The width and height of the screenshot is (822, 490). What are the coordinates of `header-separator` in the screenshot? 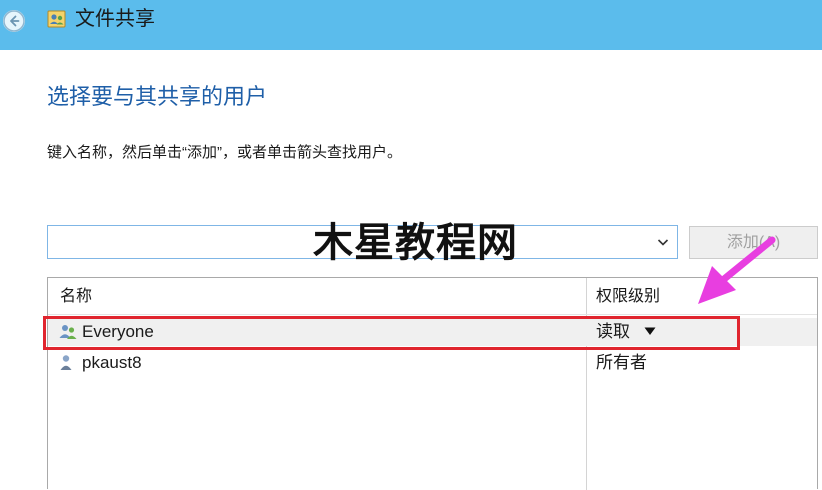 It's located at (432, 314).